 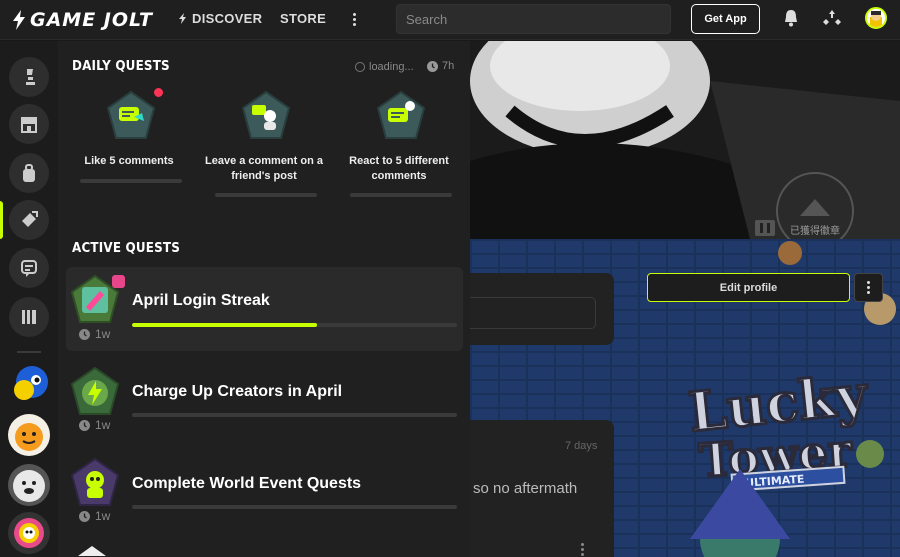 What do you see at coordinates (399, 168) in the screenshot?
I see `daily-quest-3-label: React to 5 different comments` at bounding box center [399, 168].